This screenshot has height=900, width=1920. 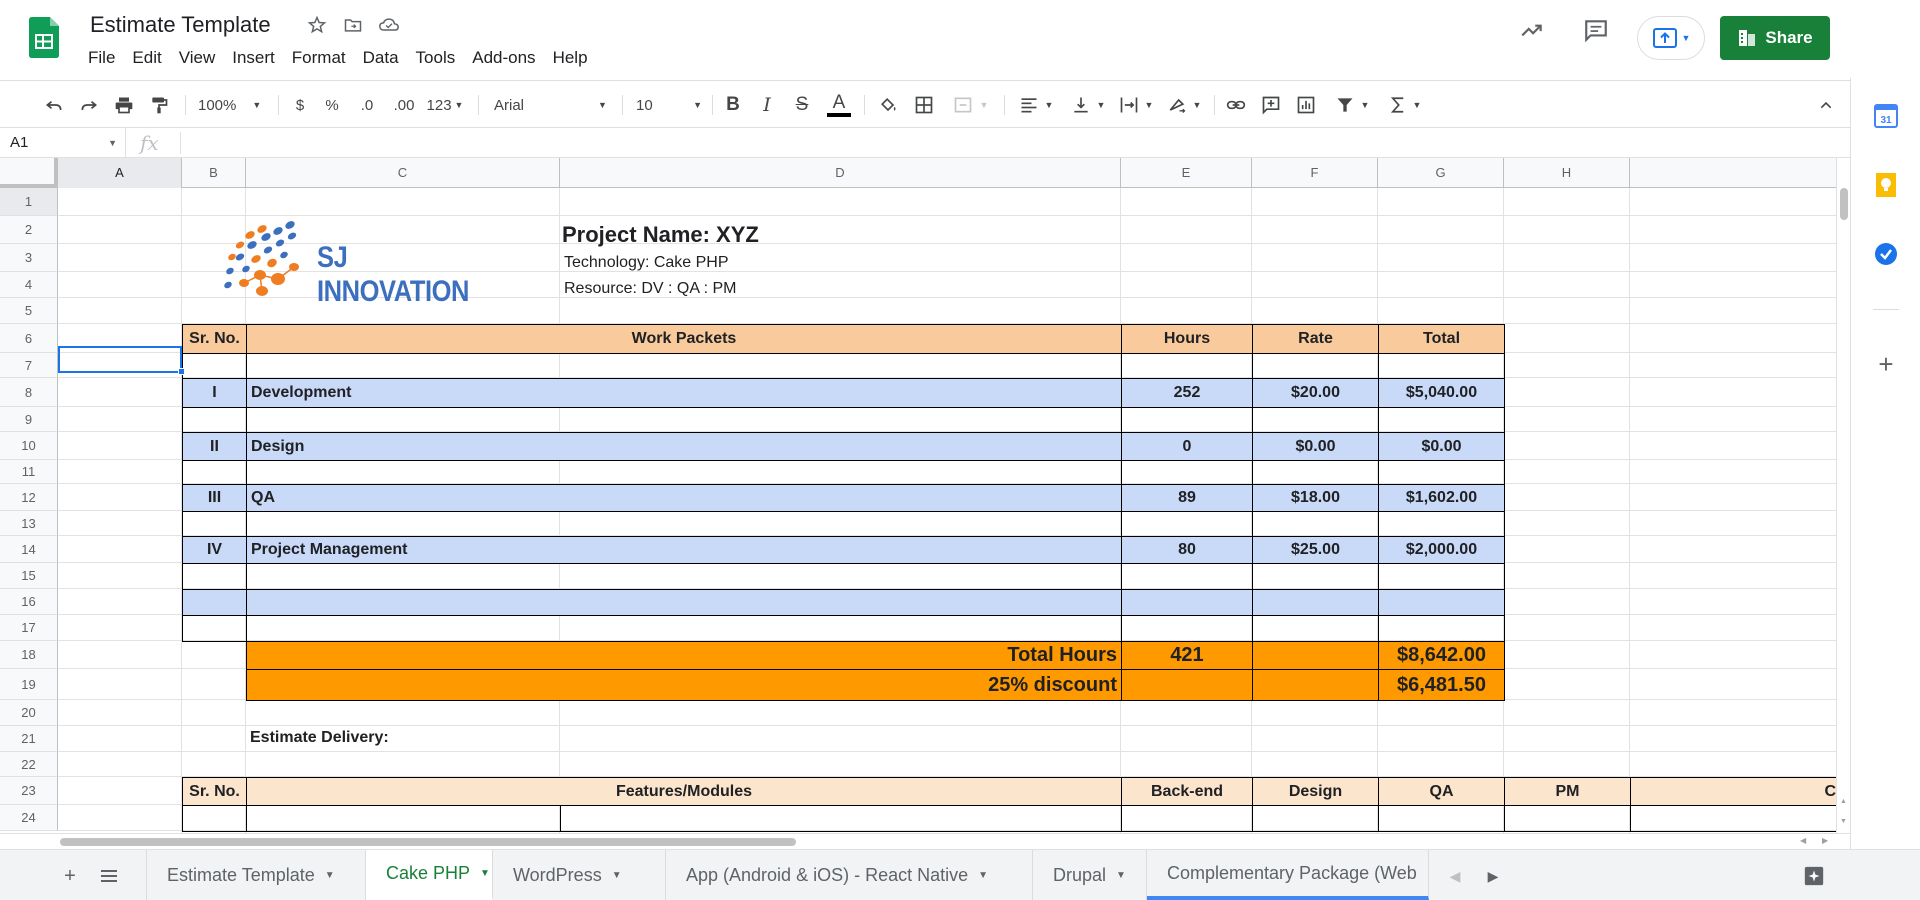 I want to click on functions-icon: ▼, so click(x=1405, y=105).